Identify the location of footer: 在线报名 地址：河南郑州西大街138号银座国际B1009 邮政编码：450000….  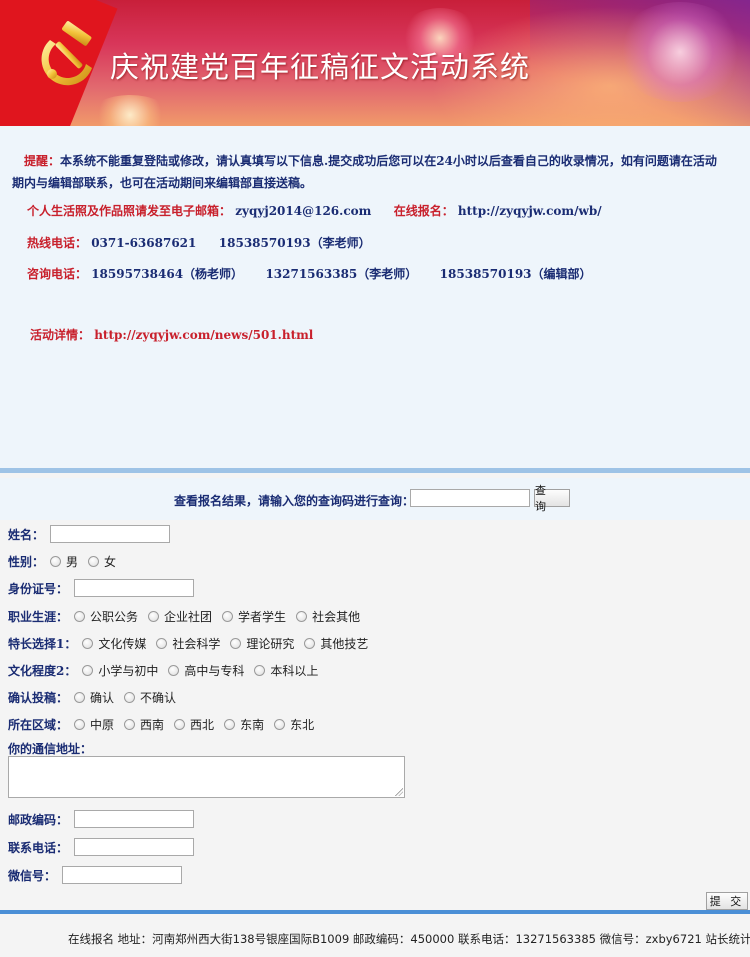
(375, 933).